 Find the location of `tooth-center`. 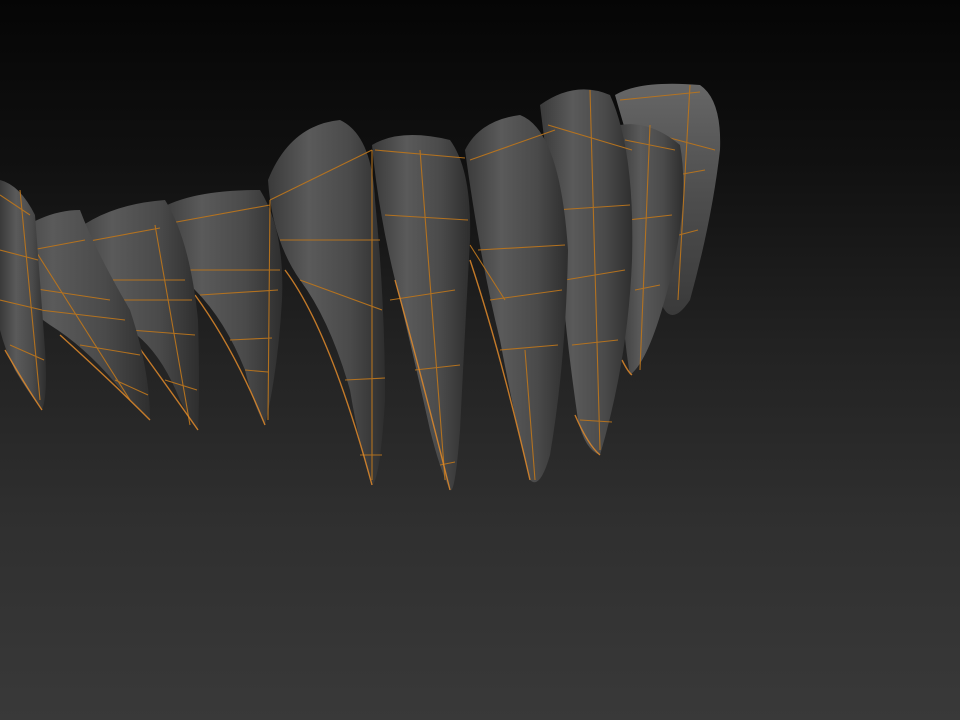

tooth-center is located at coordinates (421, 313).